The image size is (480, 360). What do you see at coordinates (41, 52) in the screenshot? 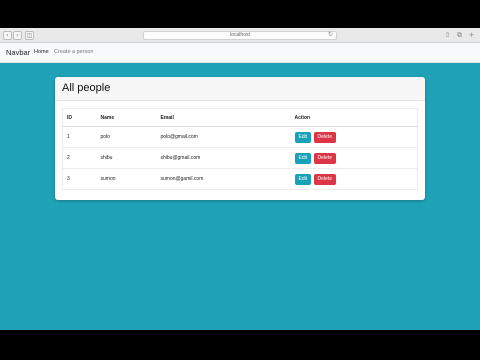
I see `nav-link-home: Home` at bounding box center [41, 52].